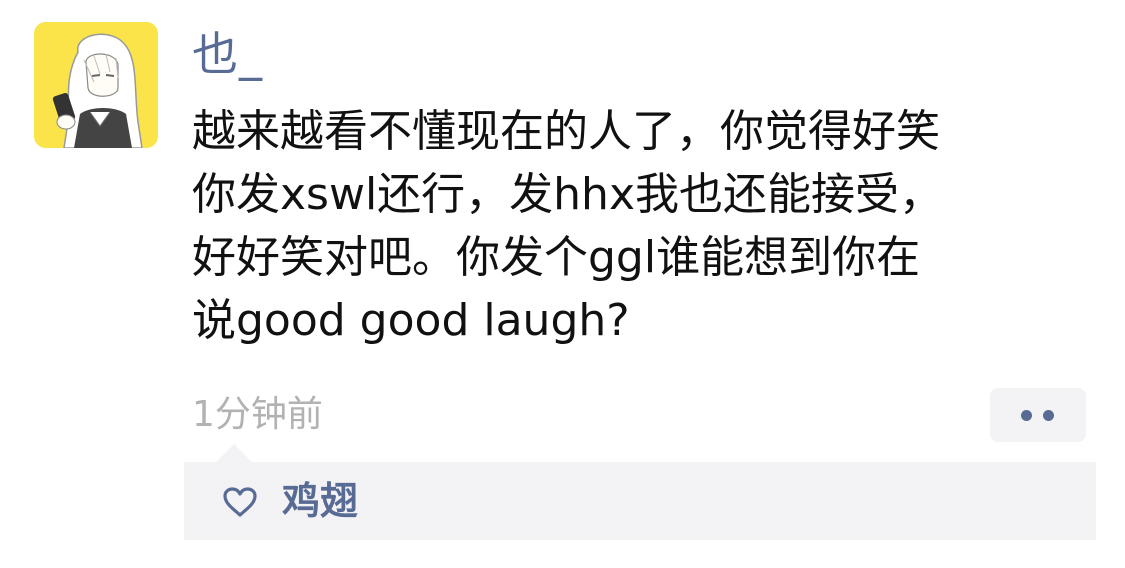 The image size is (1125, 568). I want to click on avatar-illustration, so click(96, 85).